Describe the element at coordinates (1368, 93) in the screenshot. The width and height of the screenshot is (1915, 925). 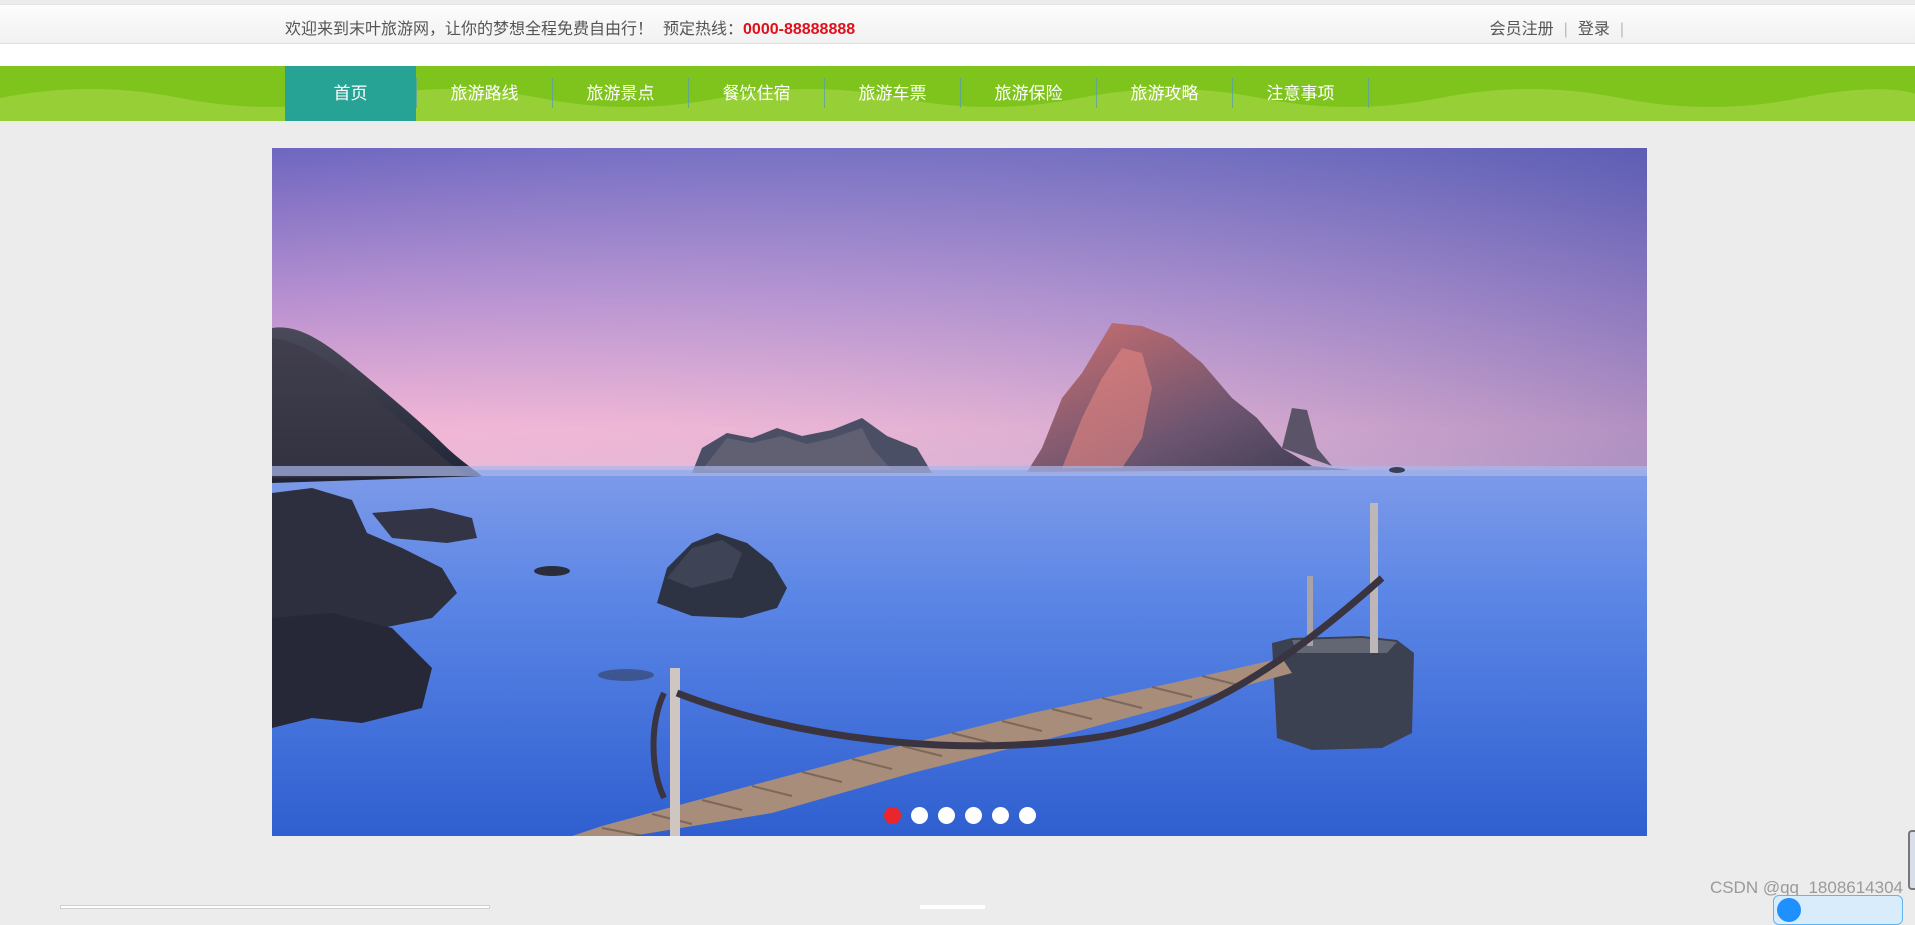
I see `nav-divider` at that location.